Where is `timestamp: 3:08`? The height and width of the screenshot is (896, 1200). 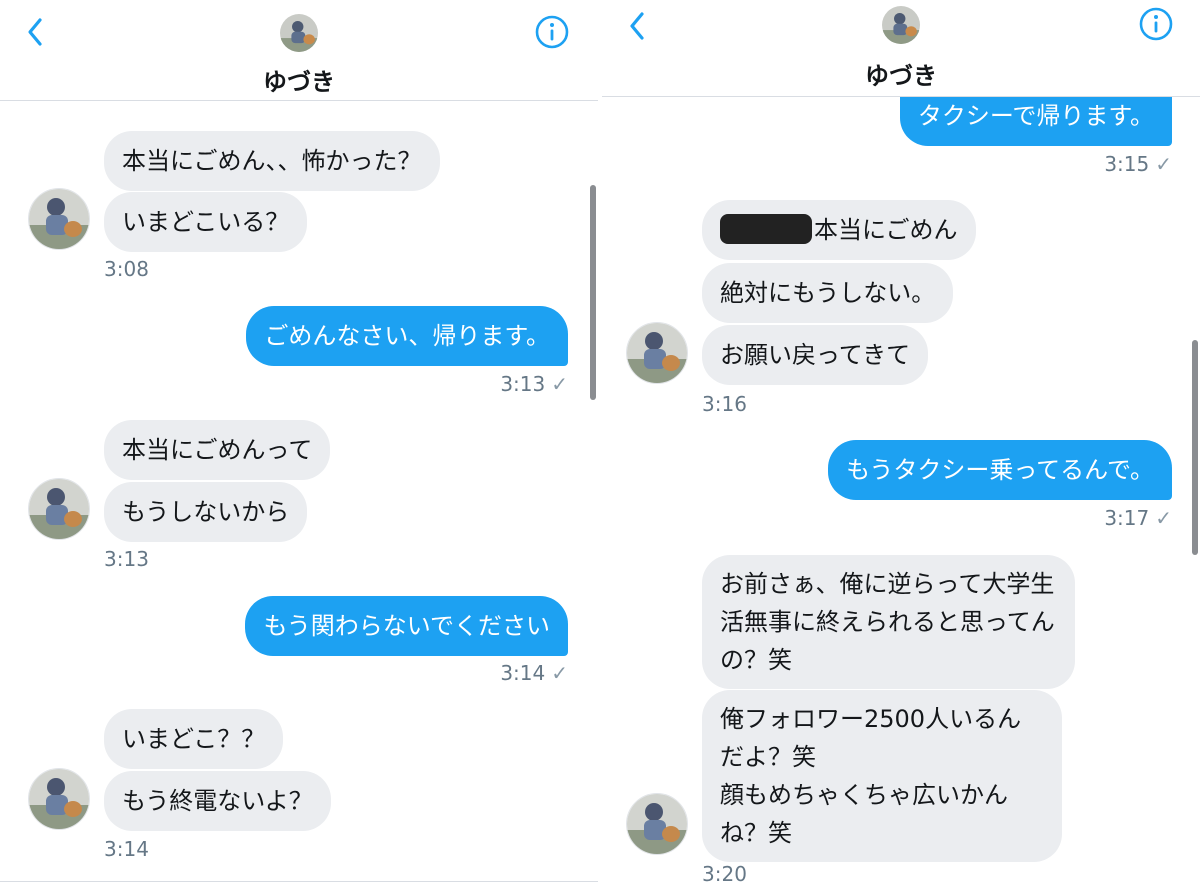
timestamp: 3:08 is located at coordinates (126, 269).